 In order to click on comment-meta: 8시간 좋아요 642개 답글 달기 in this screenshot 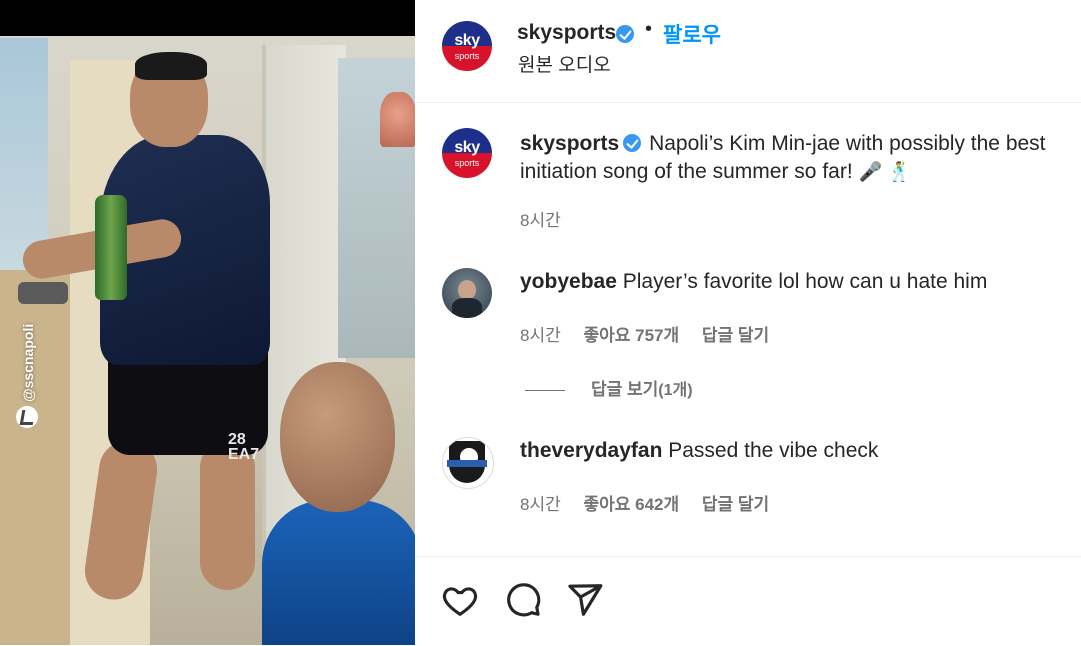, I will do `click(653, 502)`.